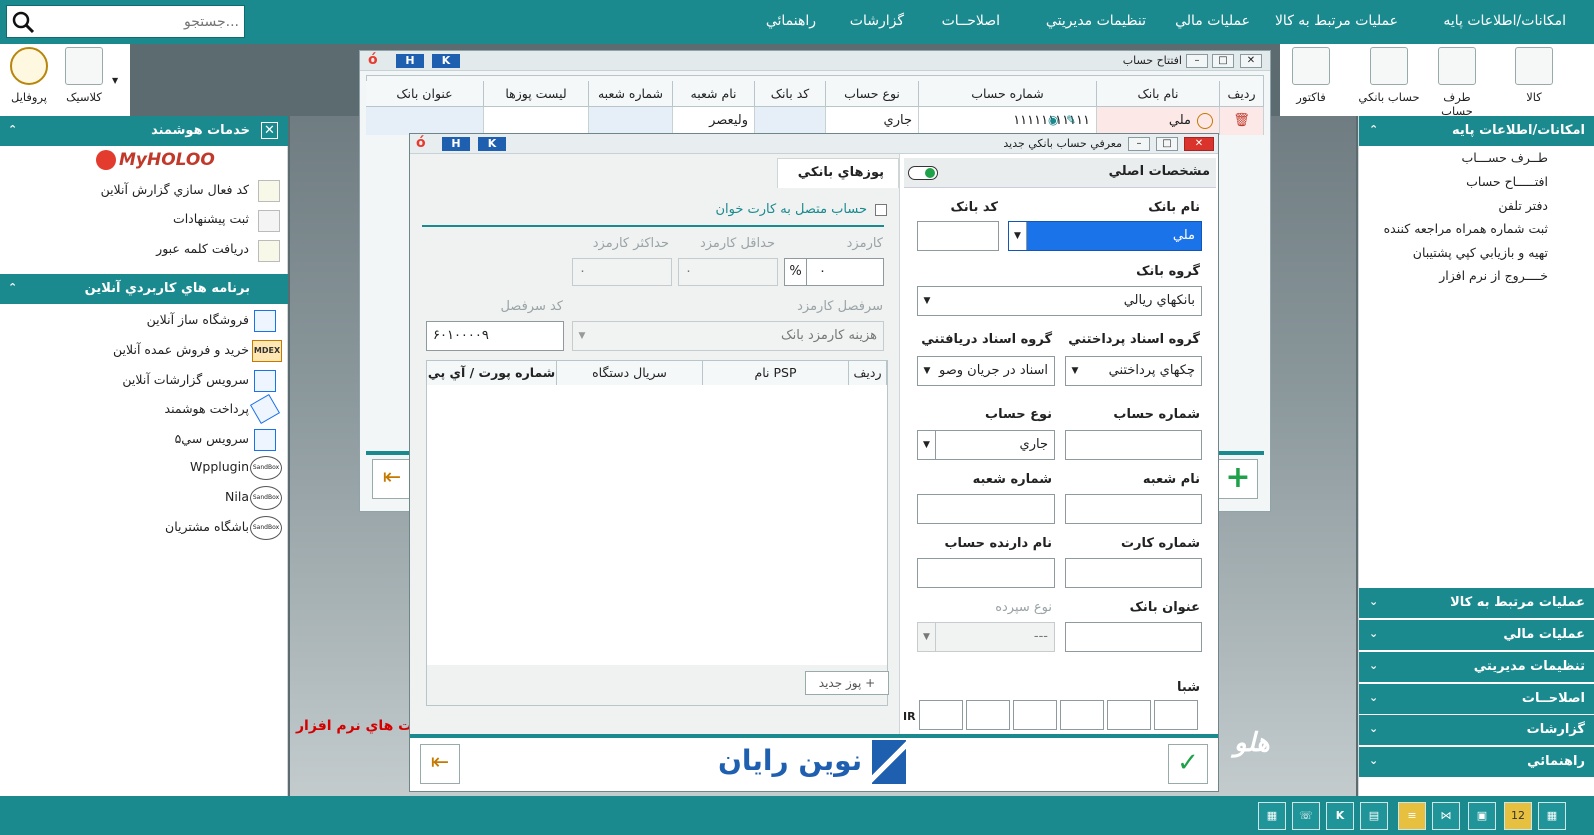 The height and width of the screenshot is (835, 1594). What do you see at coordinates (986, 573) in the screenshot?
I see `holder-input` at bounding box center [986, 573].